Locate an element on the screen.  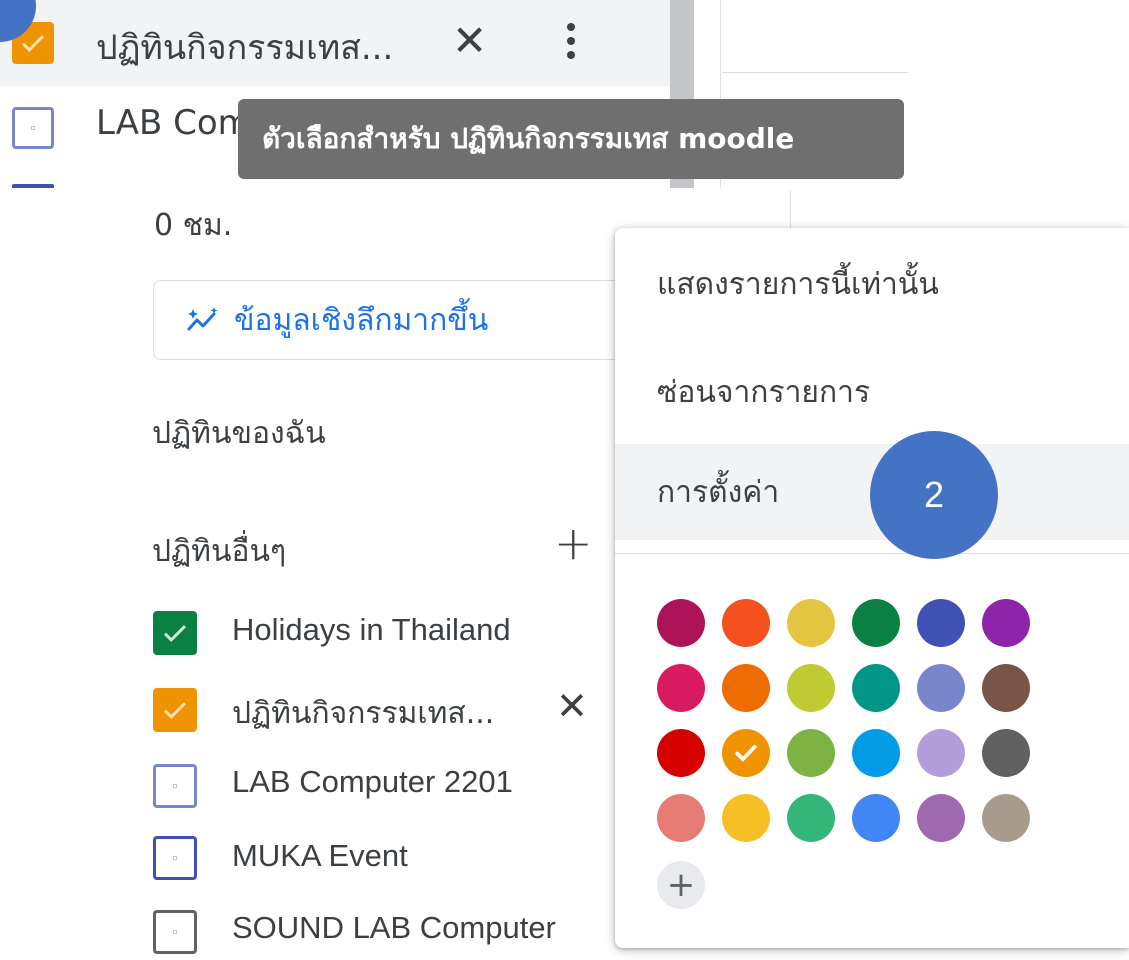
calendar-checkbox-partial is located at coordinates (33, 186).